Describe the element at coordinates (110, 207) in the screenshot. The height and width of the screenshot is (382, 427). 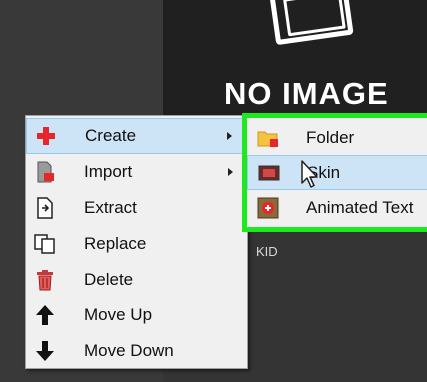
I see `menu-item-label: Extract` at that location.